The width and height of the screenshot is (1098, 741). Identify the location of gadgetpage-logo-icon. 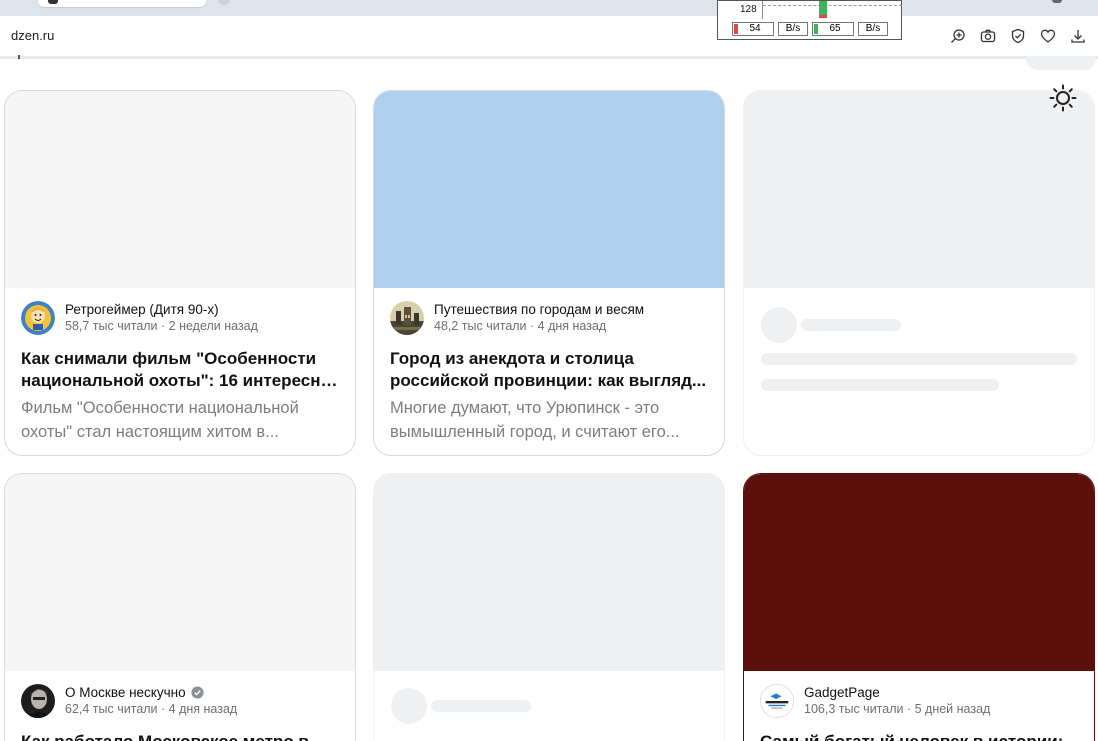
(777, 701).